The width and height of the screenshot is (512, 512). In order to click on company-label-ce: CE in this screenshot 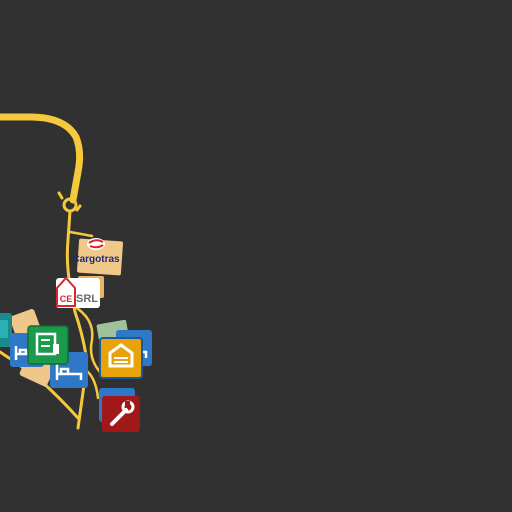, I will do `click(66, 299)`.